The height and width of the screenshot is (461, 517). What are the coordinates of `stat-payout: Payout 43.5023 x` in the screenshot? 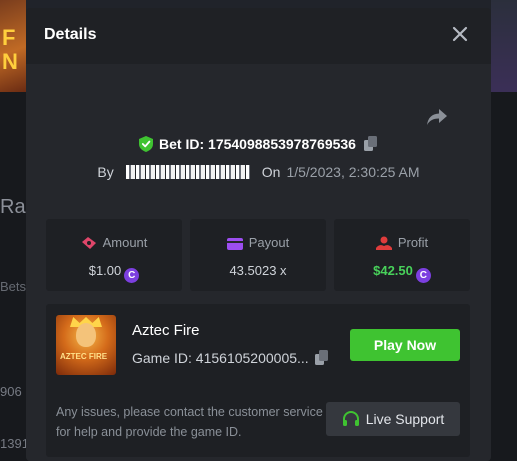 It's located at (258, 255).